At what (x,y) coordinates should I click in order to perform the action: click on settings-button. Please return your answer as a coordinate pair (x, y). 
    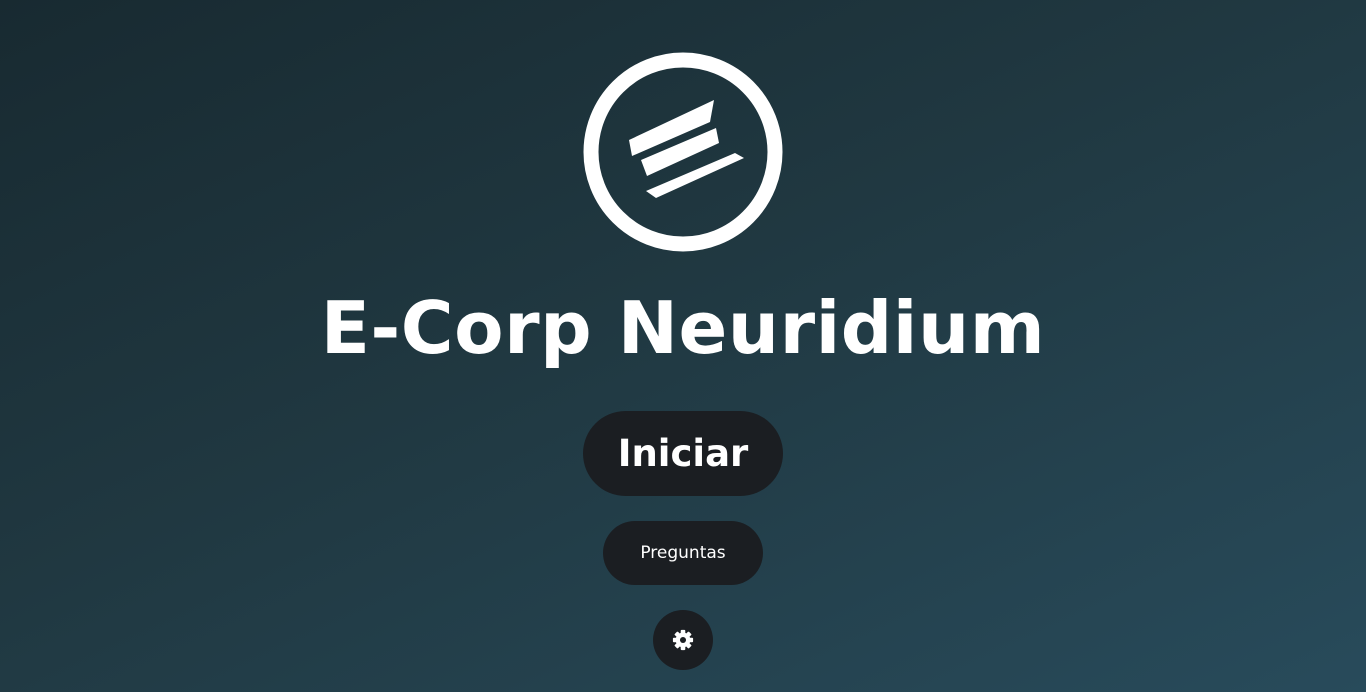
    Looking at the image, I should click on (683, 640).